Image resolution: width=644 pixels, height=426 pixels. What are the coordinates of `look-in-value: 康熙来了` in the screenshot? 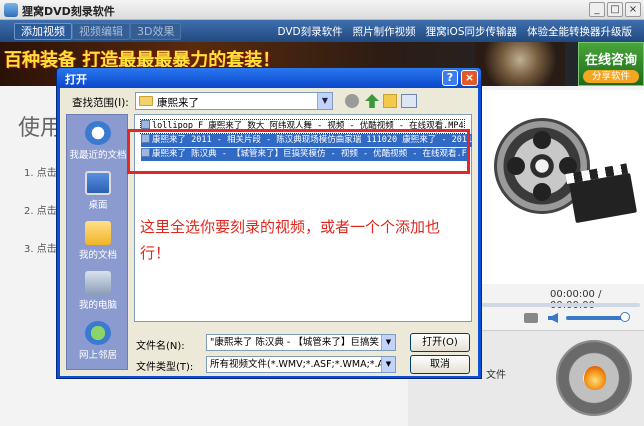 It's located at (178, 103).